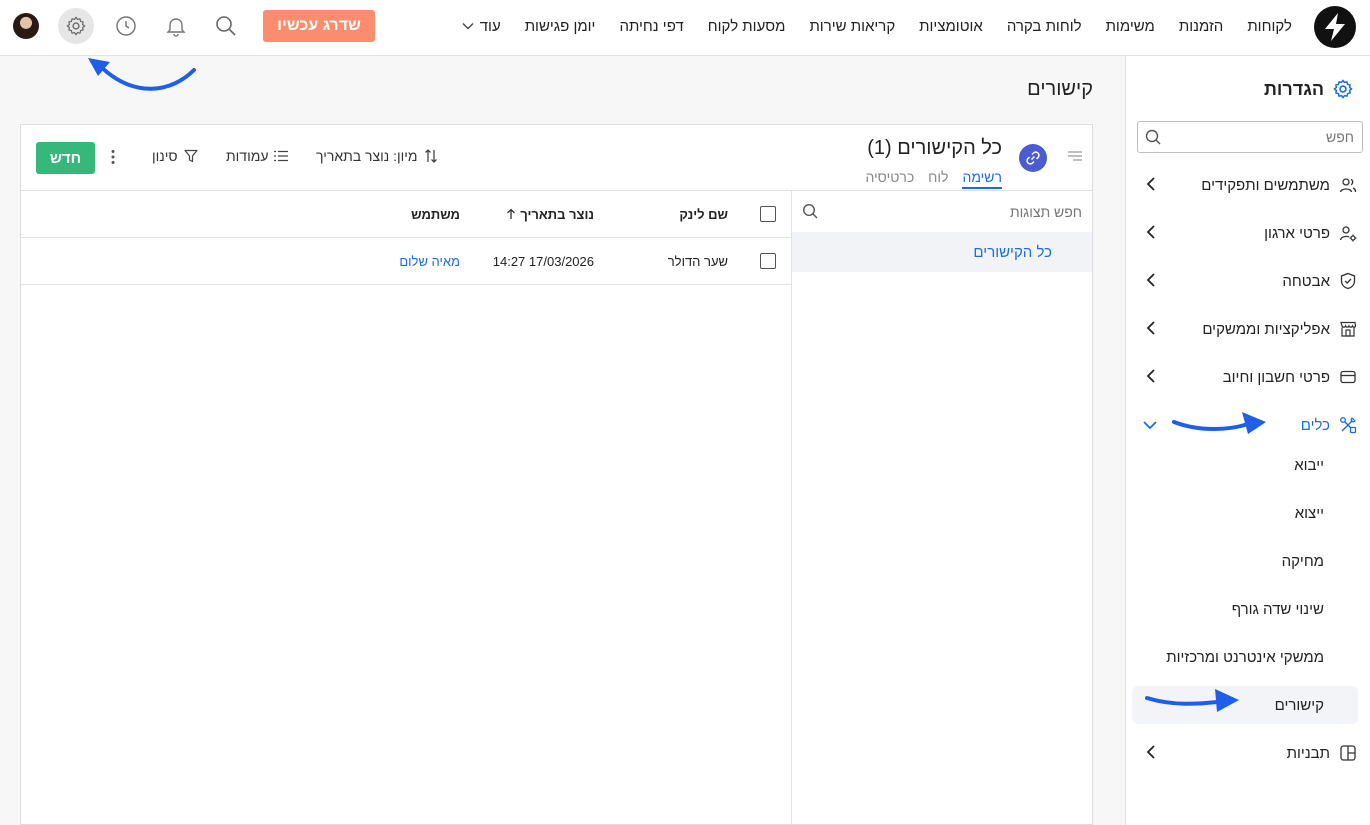 This screenshot has height=825, width=1370. I want to click on tools-sub-links: קישורים, so click(1245, 705).